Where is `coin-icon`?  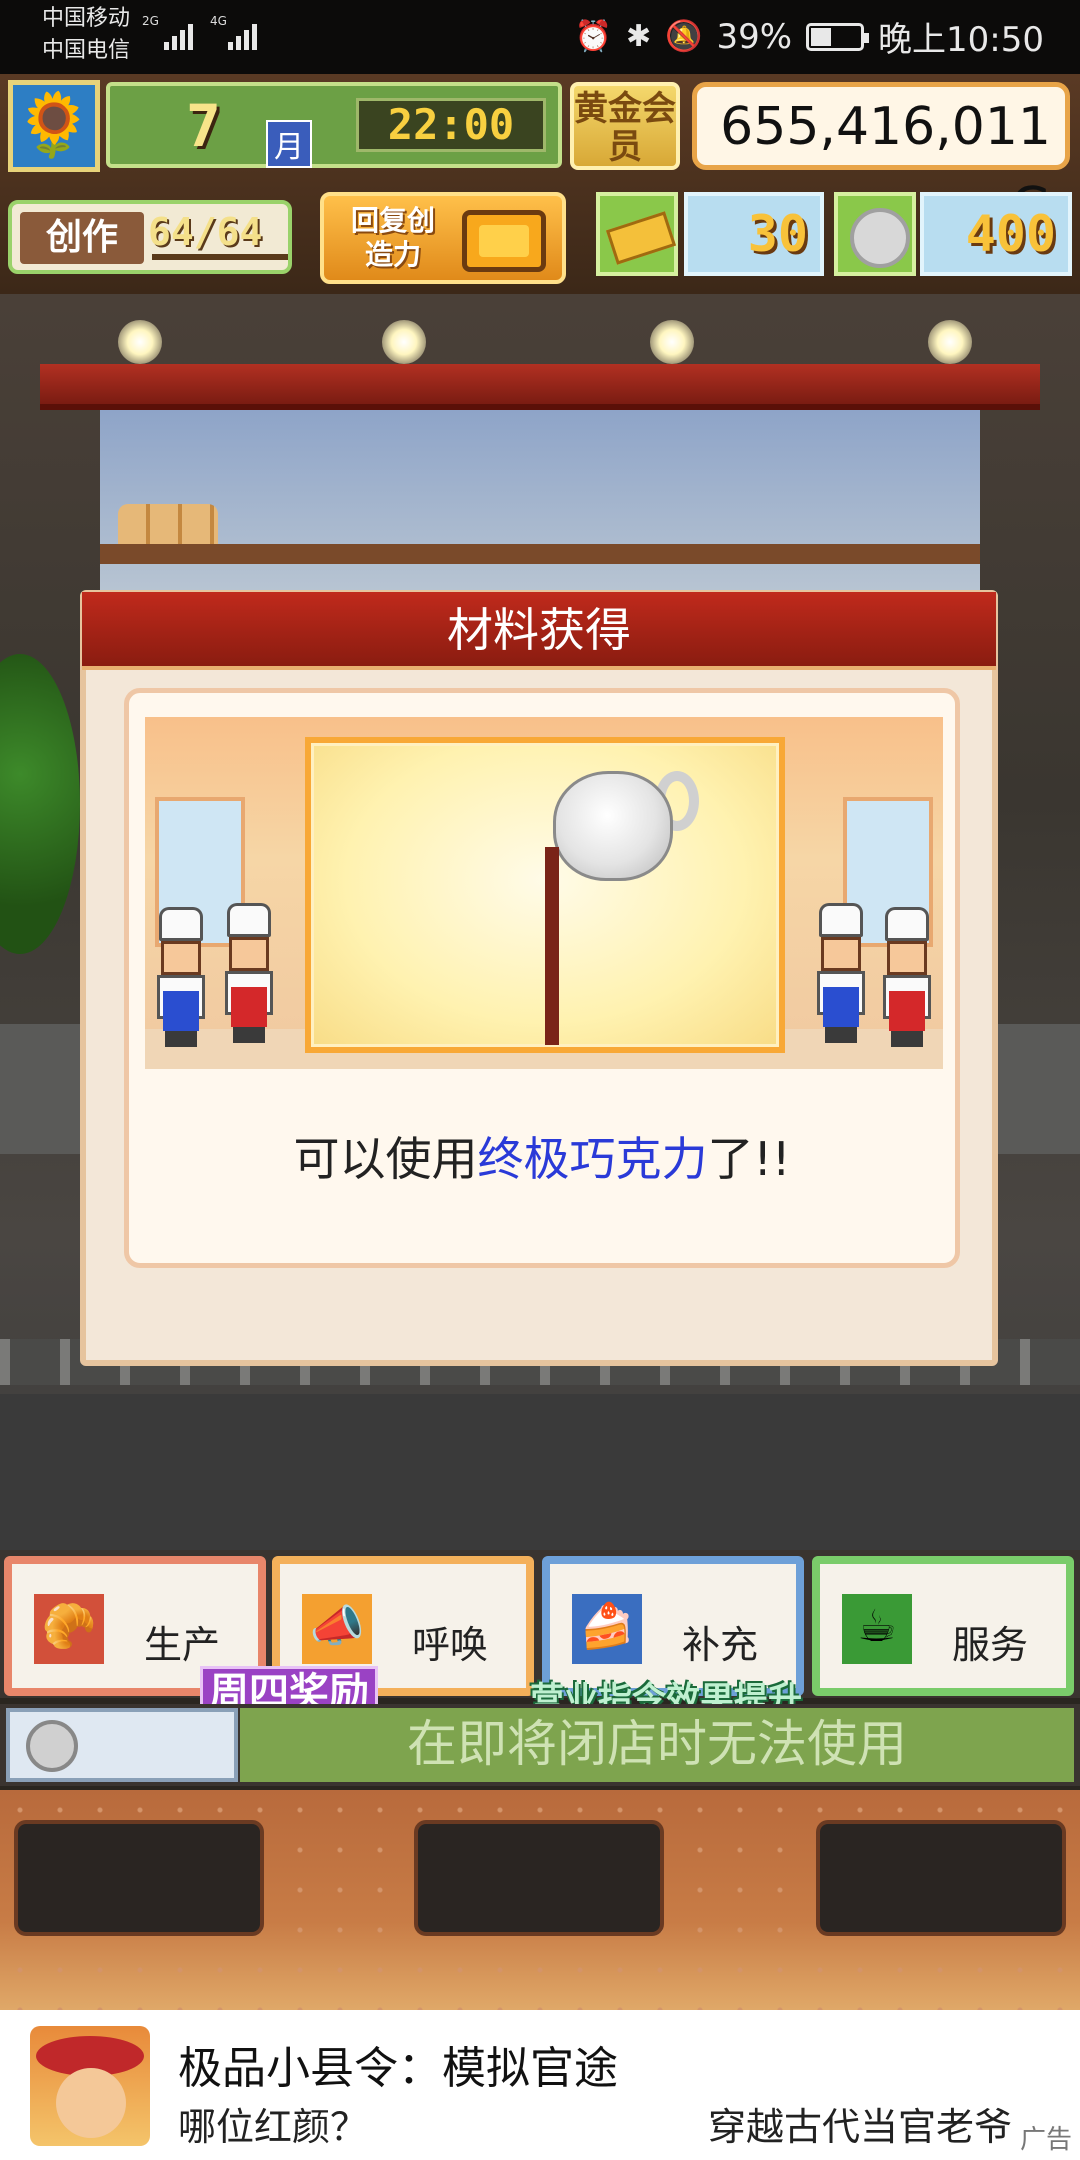 coin-icon is located at coordinates (52, 1746).